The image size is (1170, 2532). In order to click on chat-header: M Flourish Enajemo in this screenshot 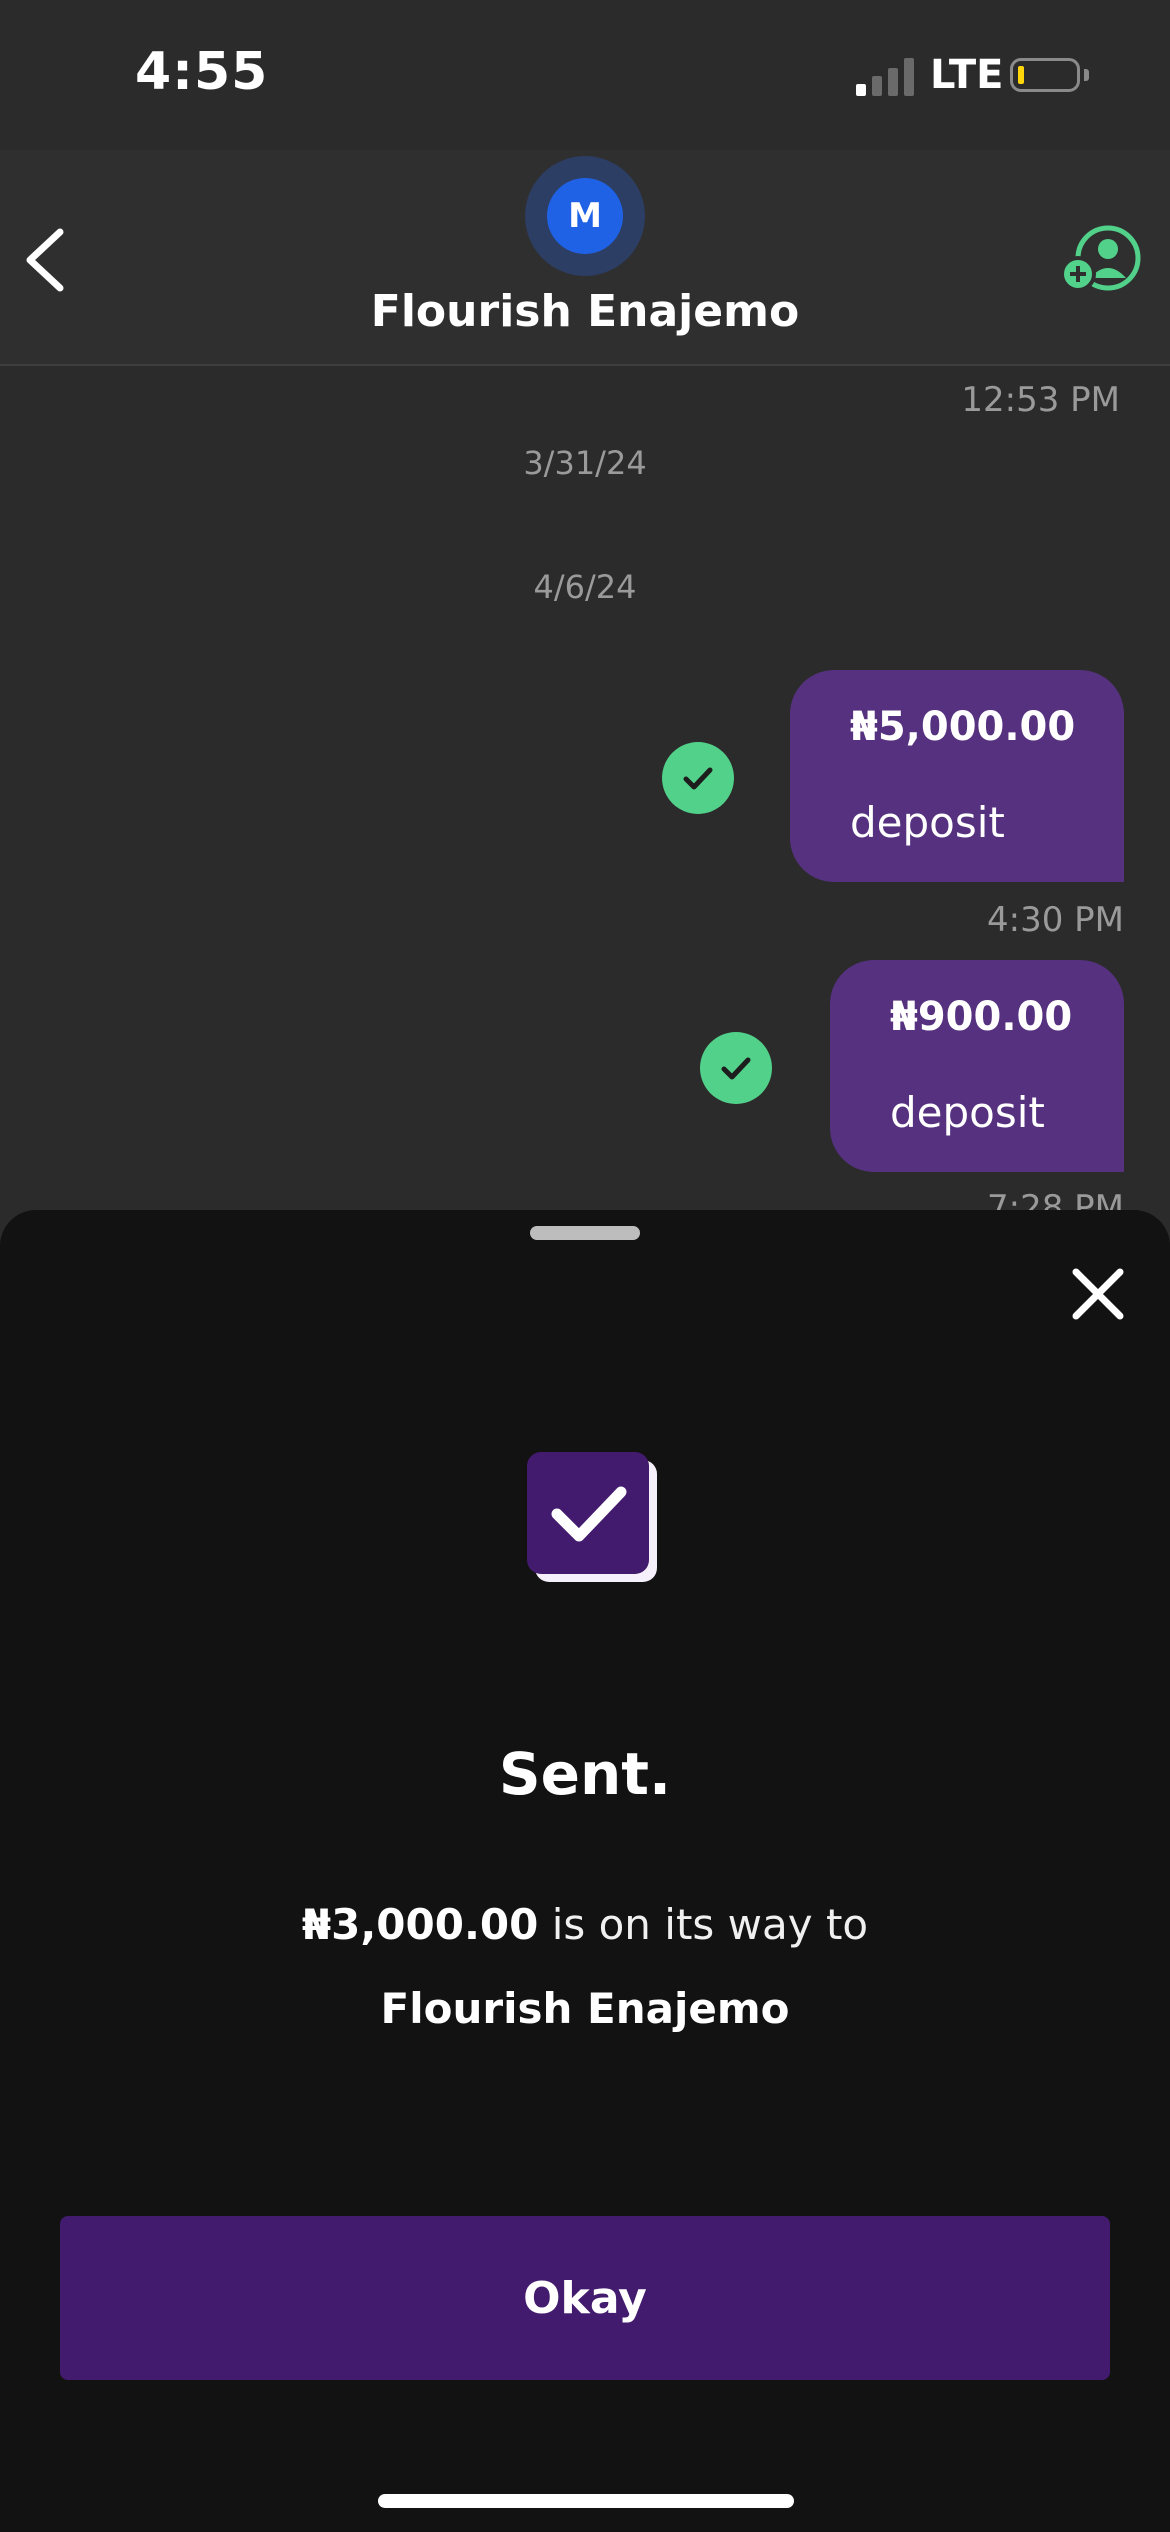, I will do `click(585, 258)`.